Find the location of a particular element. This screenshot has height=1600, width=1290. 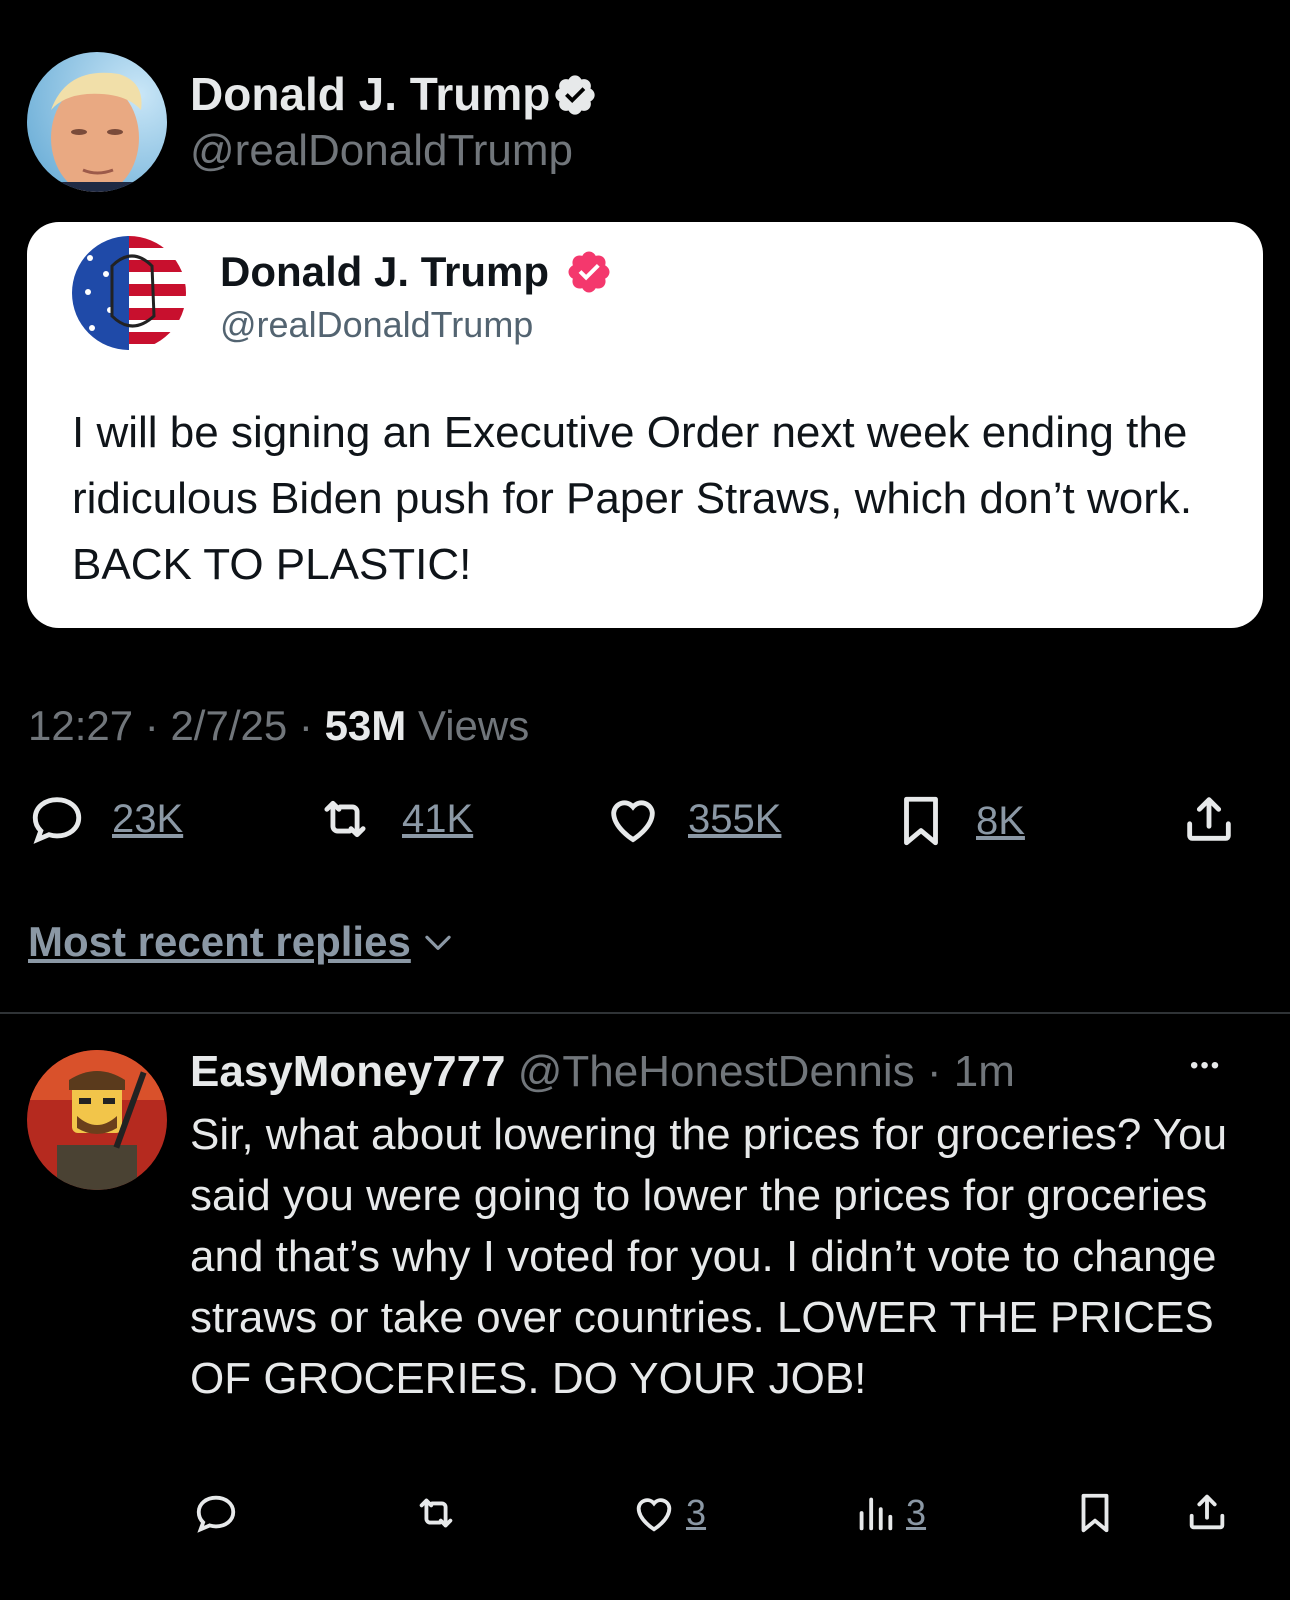

divider is located at coordinates (645, 1013).